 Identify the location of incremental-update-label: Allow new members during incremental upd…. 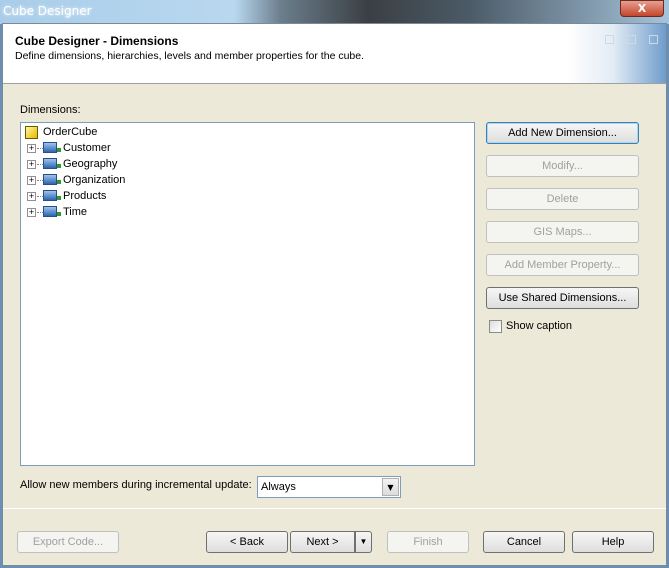
(136, 485).